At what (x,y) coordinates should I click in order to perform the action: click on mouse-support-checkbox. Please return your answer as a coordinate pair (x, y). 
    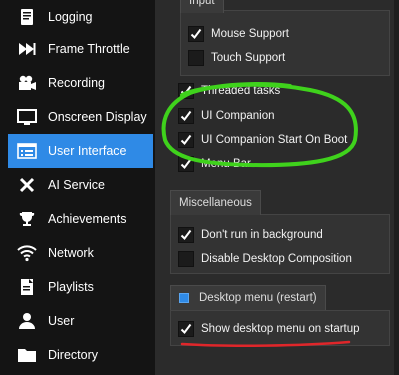
    Looking at the image, I should click on (196, 34).